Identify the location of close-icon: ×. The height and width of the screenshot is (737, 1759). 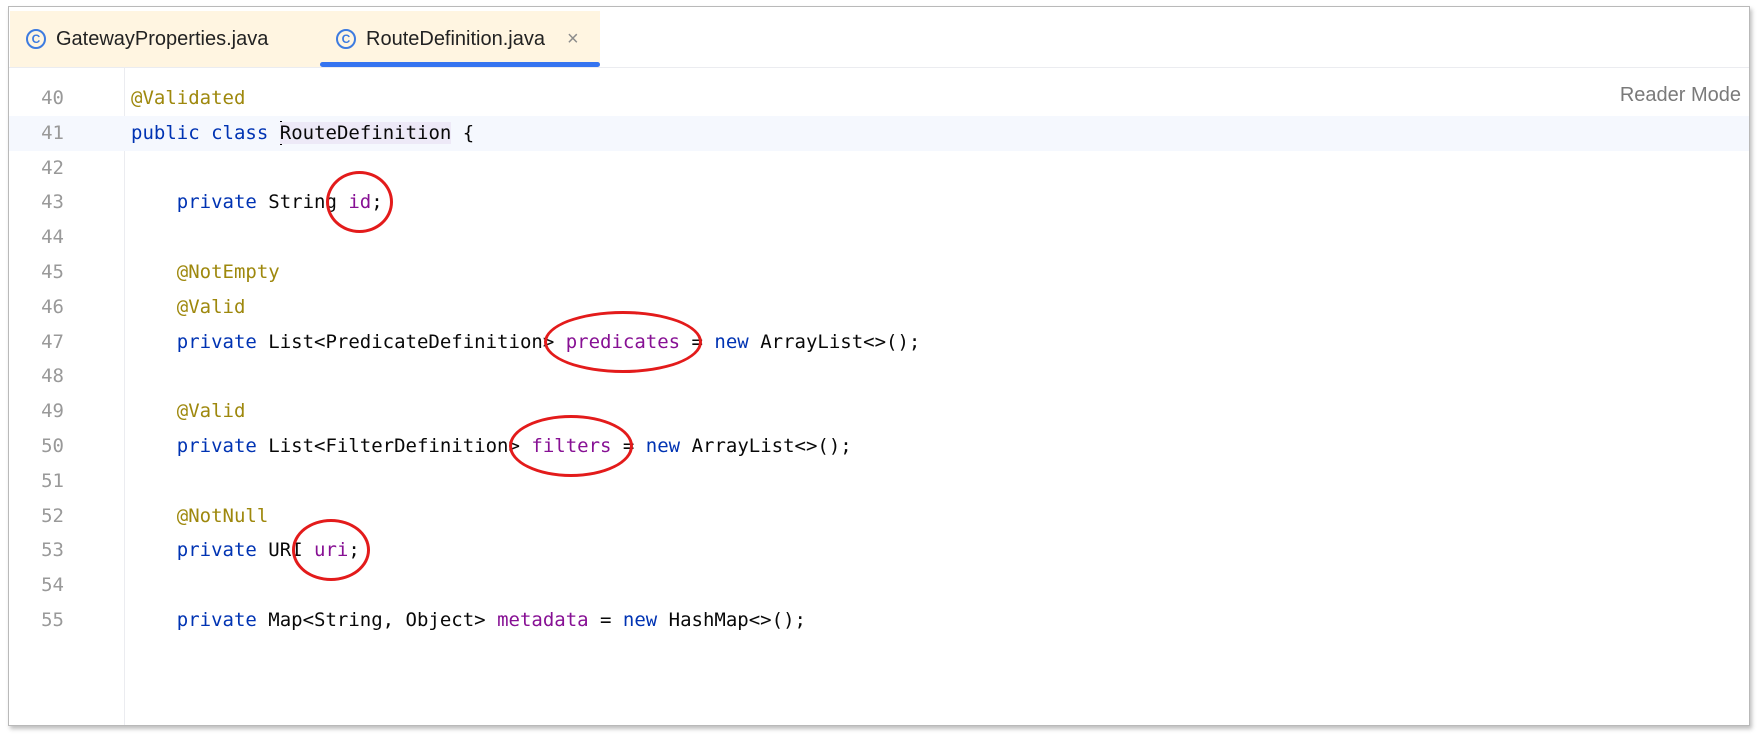
(573, 39).